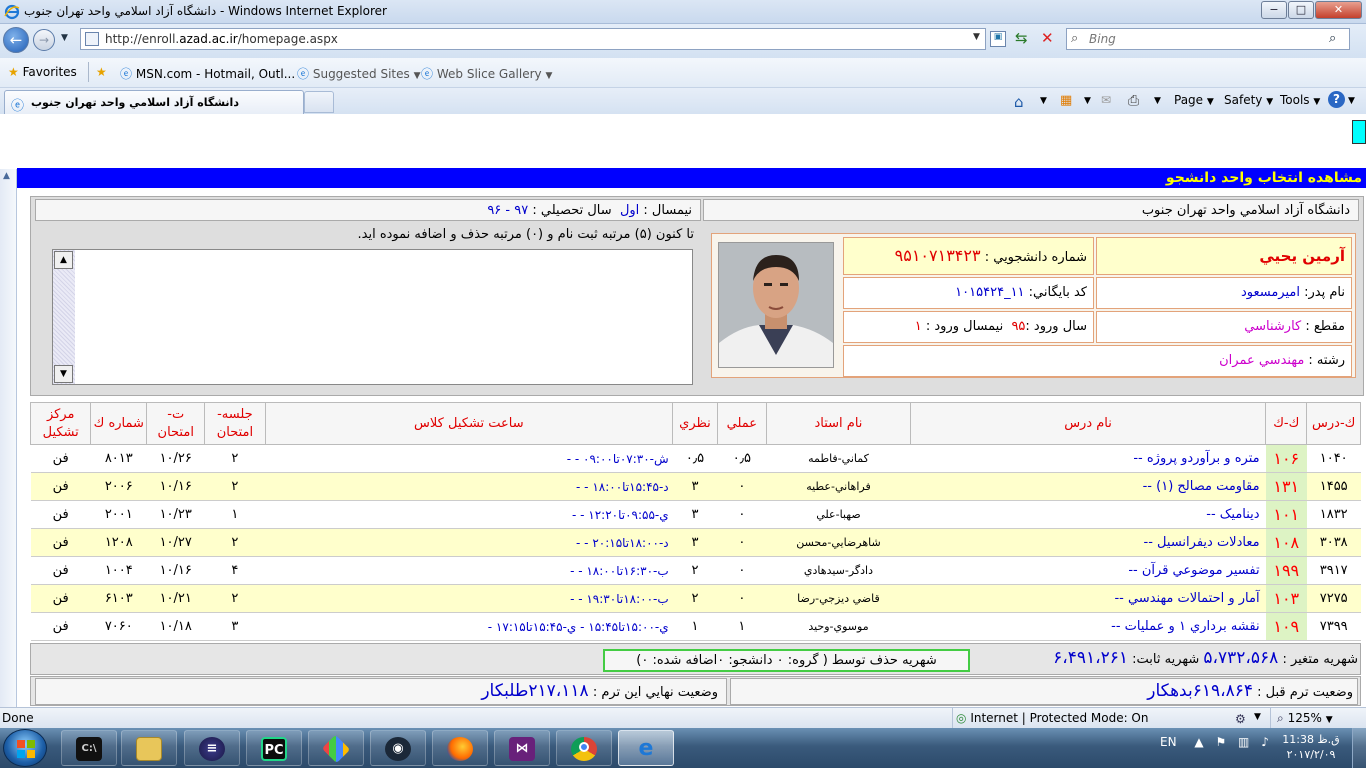 Image resolution: width=1366 pixels, height=771 pixels. I want to click on network-icon: ▥, so click(1243, 742).